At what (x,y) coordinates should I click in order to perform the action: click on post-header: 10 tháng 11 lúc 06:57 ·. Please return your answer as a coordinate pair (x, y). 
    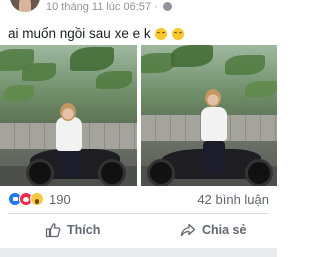
    Looking at the image, I should click on (138, 9).